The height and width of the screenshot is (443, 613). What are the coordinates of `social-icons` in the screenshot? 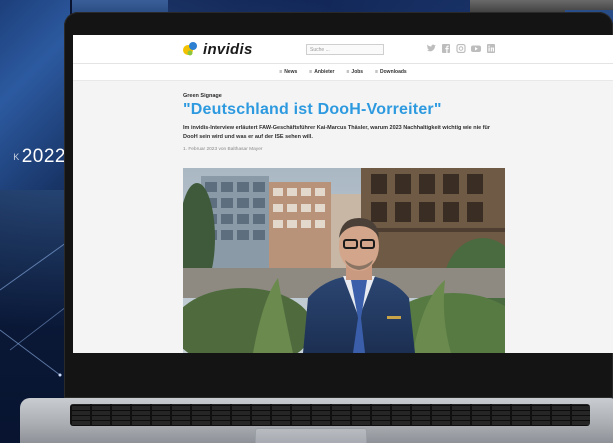 It's located at (461, 48).